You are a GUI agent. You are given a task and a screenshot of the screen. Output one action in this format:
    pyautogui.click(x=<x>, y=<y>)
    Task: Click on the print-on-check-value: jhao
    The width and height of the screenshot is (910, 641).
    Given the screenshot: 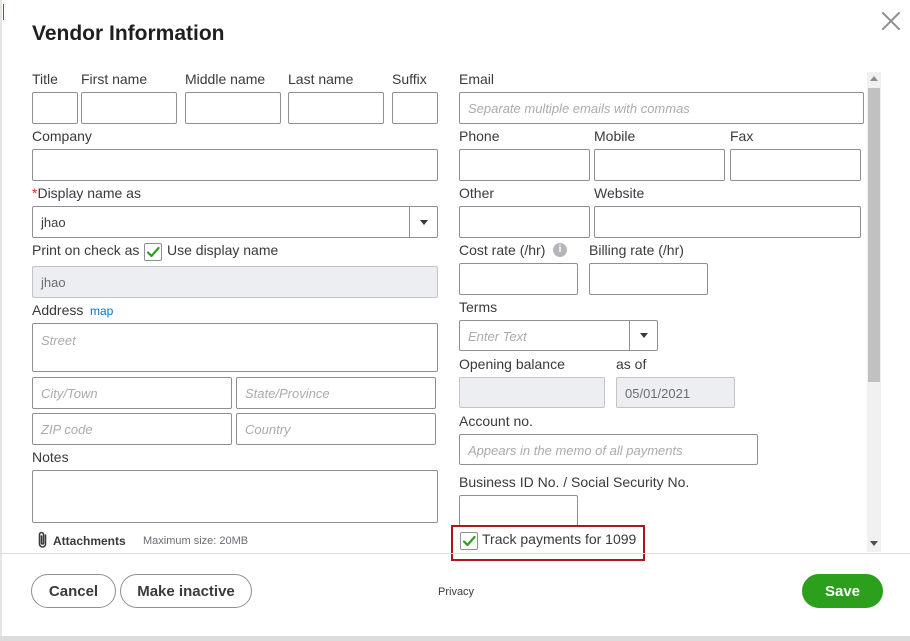 What is the action you would take?
    pyautogui.click(x=53, y=282)
    